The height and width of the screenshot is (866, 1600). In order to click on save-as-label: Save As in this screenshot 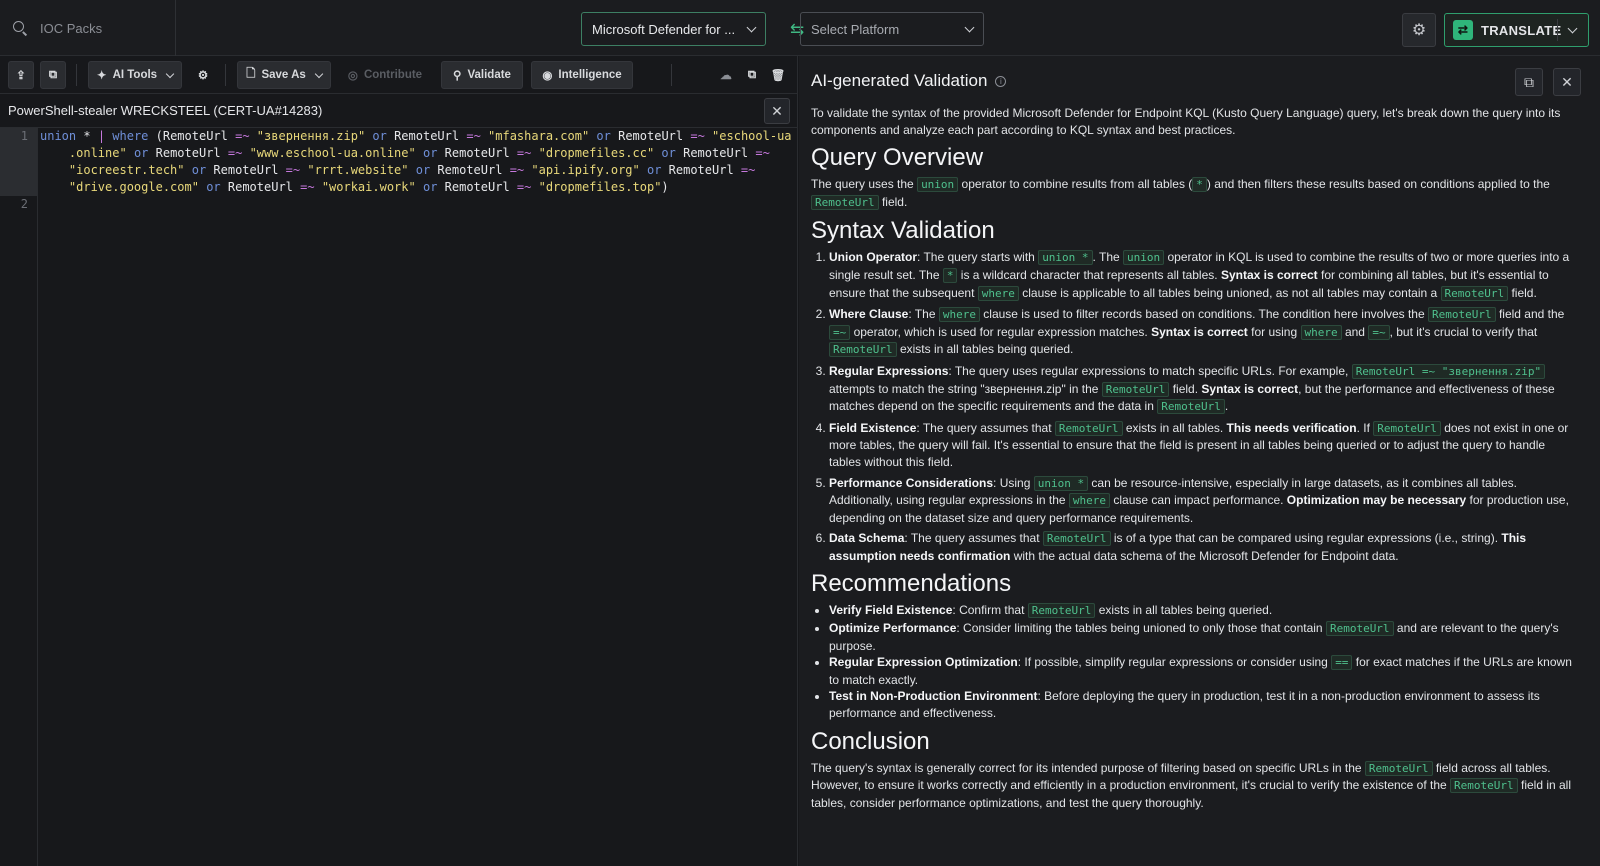, I will do `click(283, 75)`.